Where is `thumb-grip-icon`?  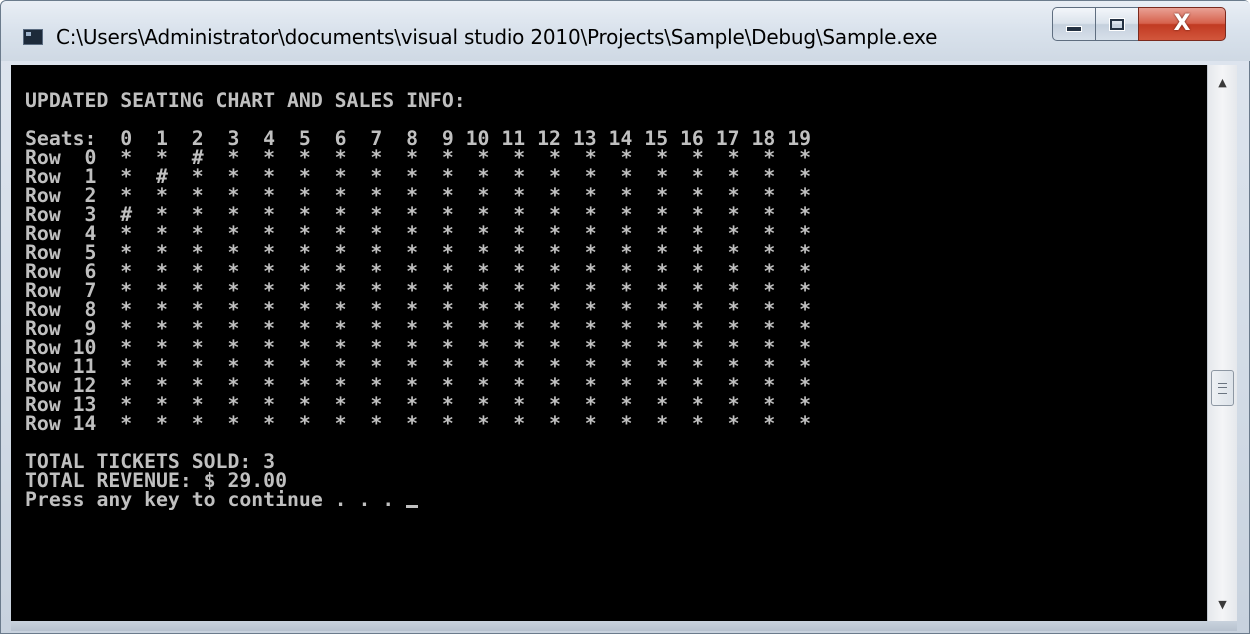
thumb-grip-icon is located at coordinates (1222, 388).